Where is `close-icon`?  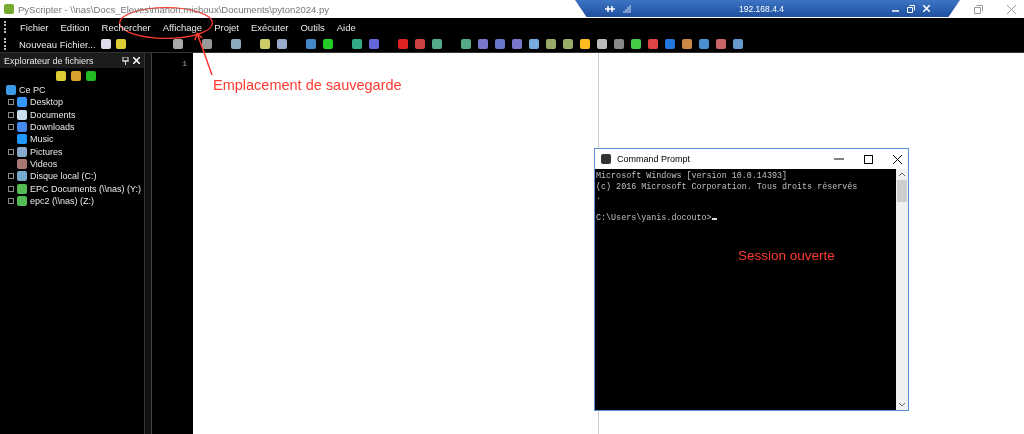
close-icon is located at coordinates (897, 159).